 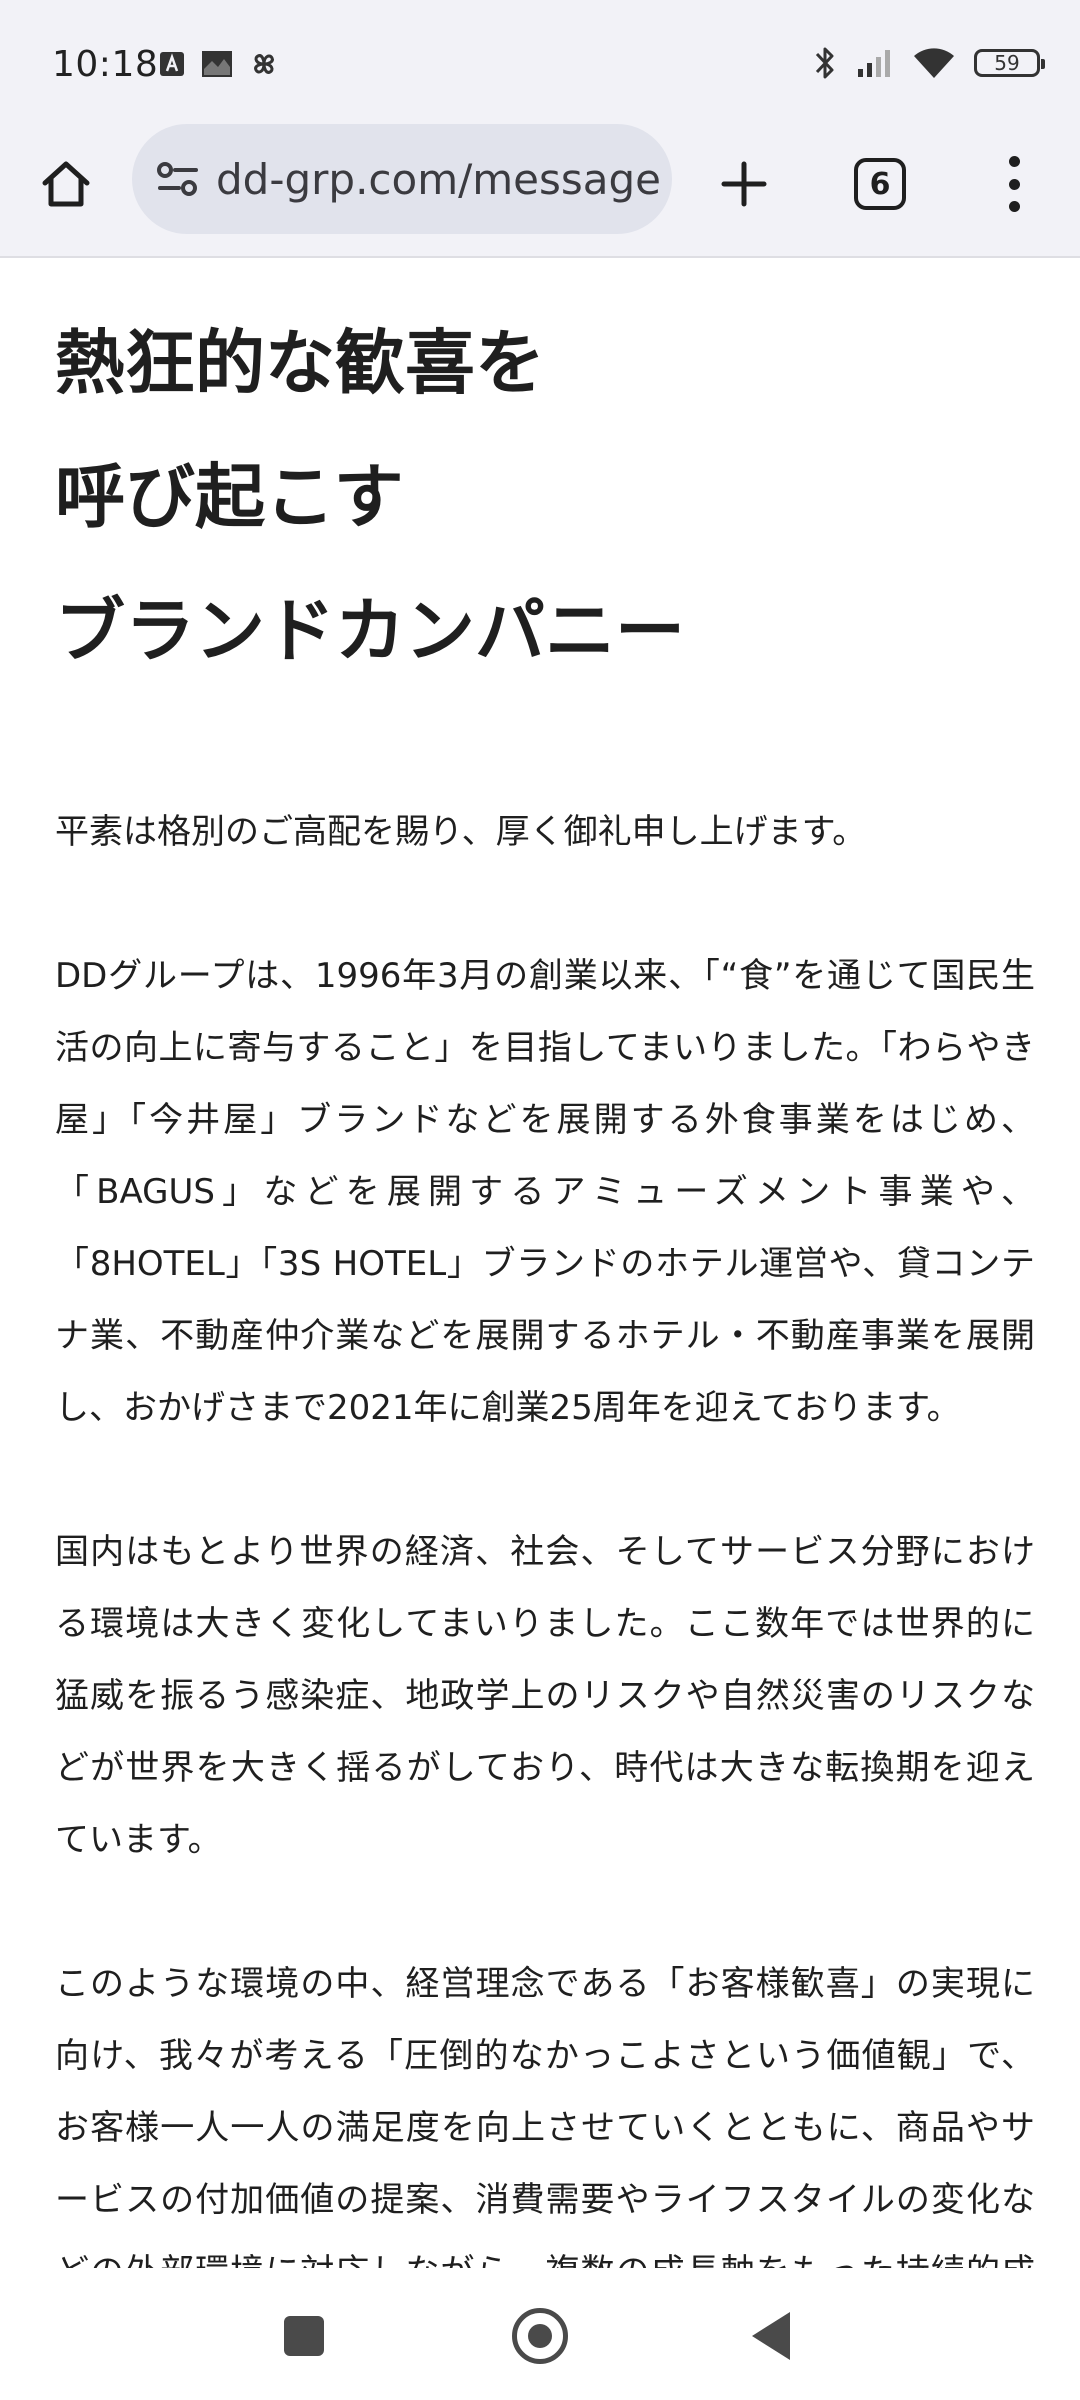 I want to click on more-vert-icon, so click(x=1014, y=184).